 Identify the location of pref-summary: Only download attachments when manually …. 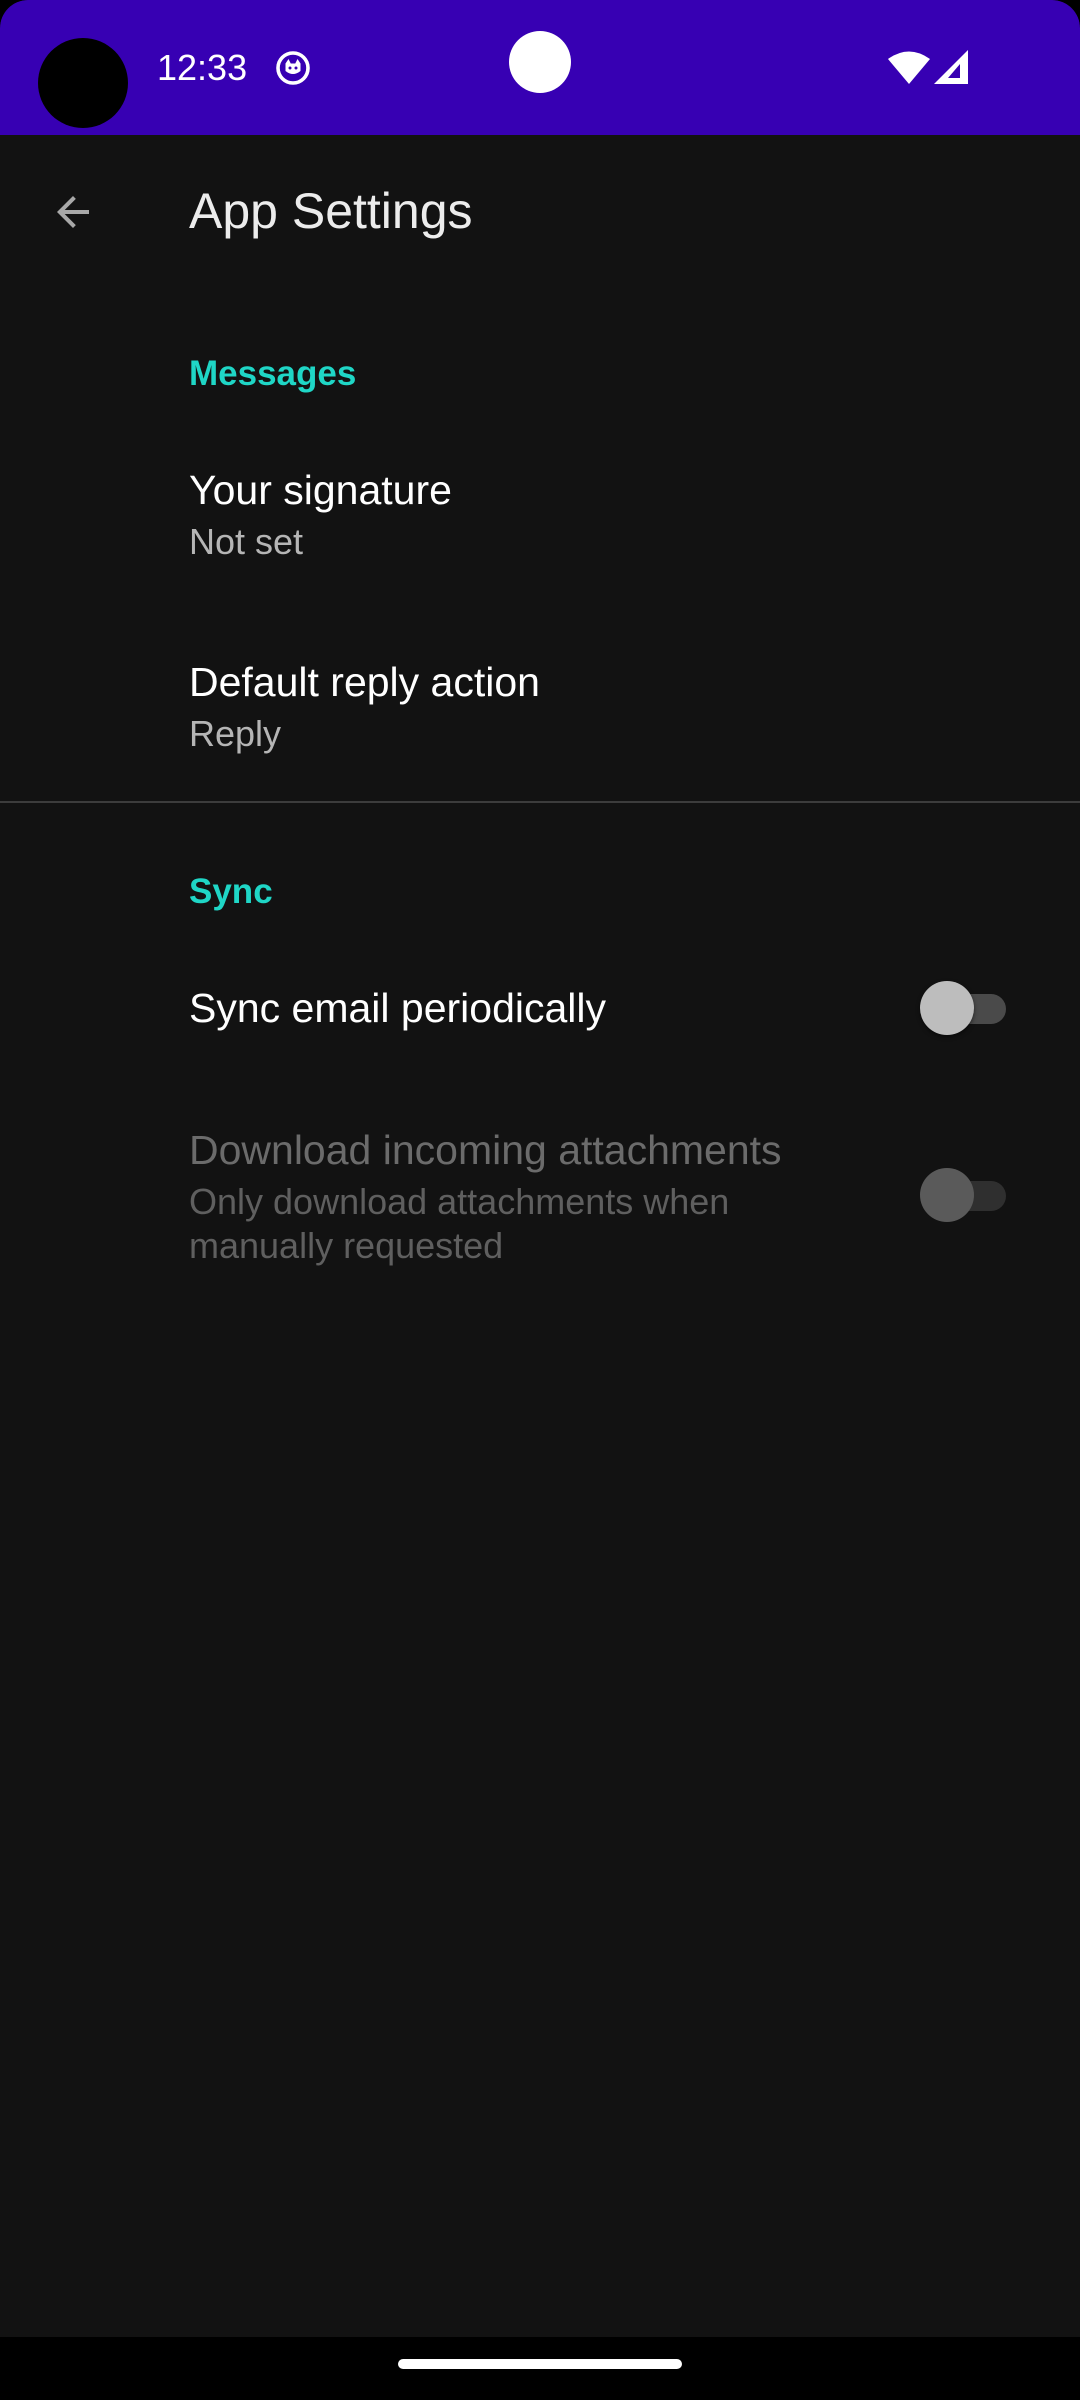
(459, 1223).